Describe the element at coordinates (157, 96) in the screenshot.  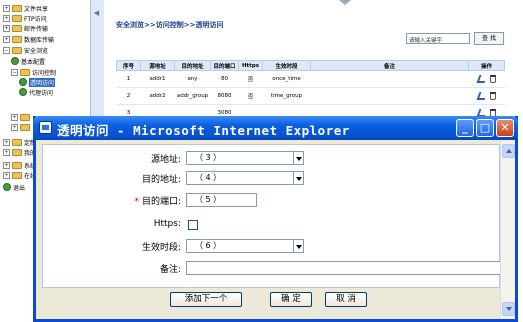
I see `table-cell: addr2` at that location.